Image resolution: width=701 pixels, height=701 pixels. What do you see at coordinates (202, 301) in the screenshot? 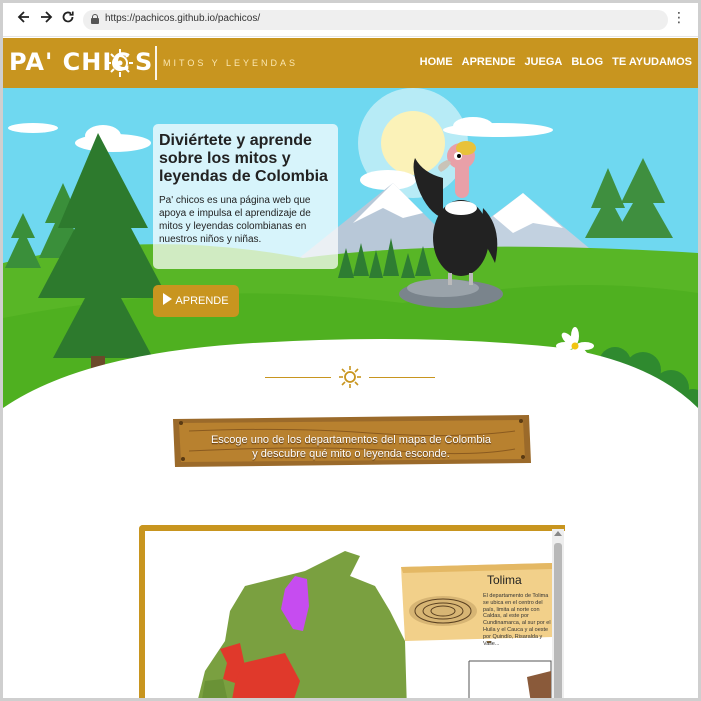
I see `aprende-button-label: APRENDE` at bounding box center [202, 301].